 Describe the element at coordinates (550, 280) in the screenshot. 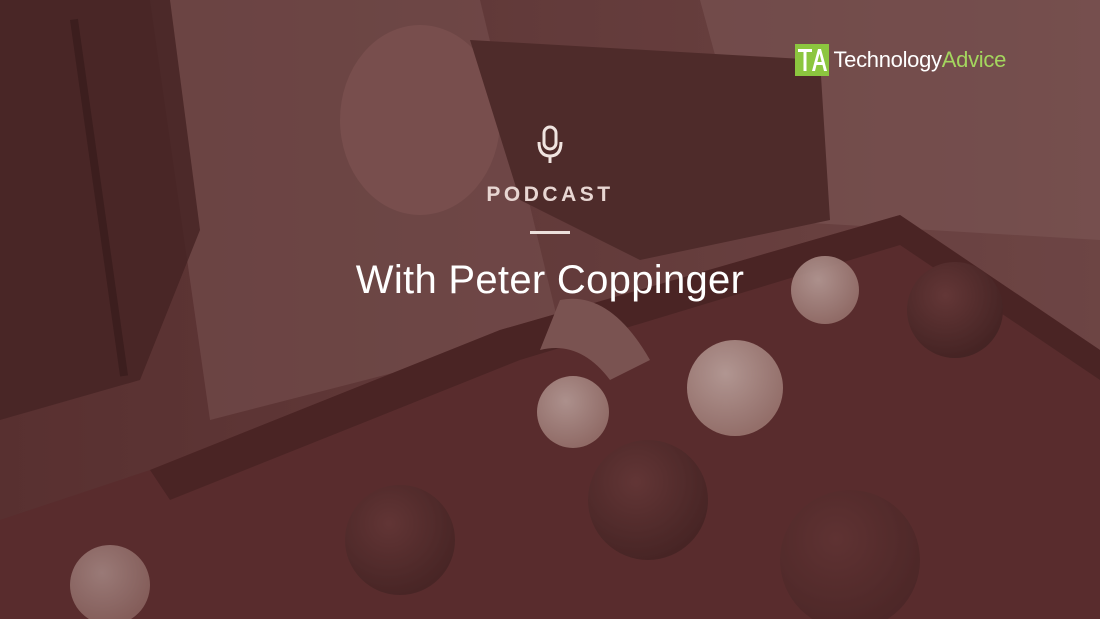

I see `episode-title: With Peter Coppinger` at that location.